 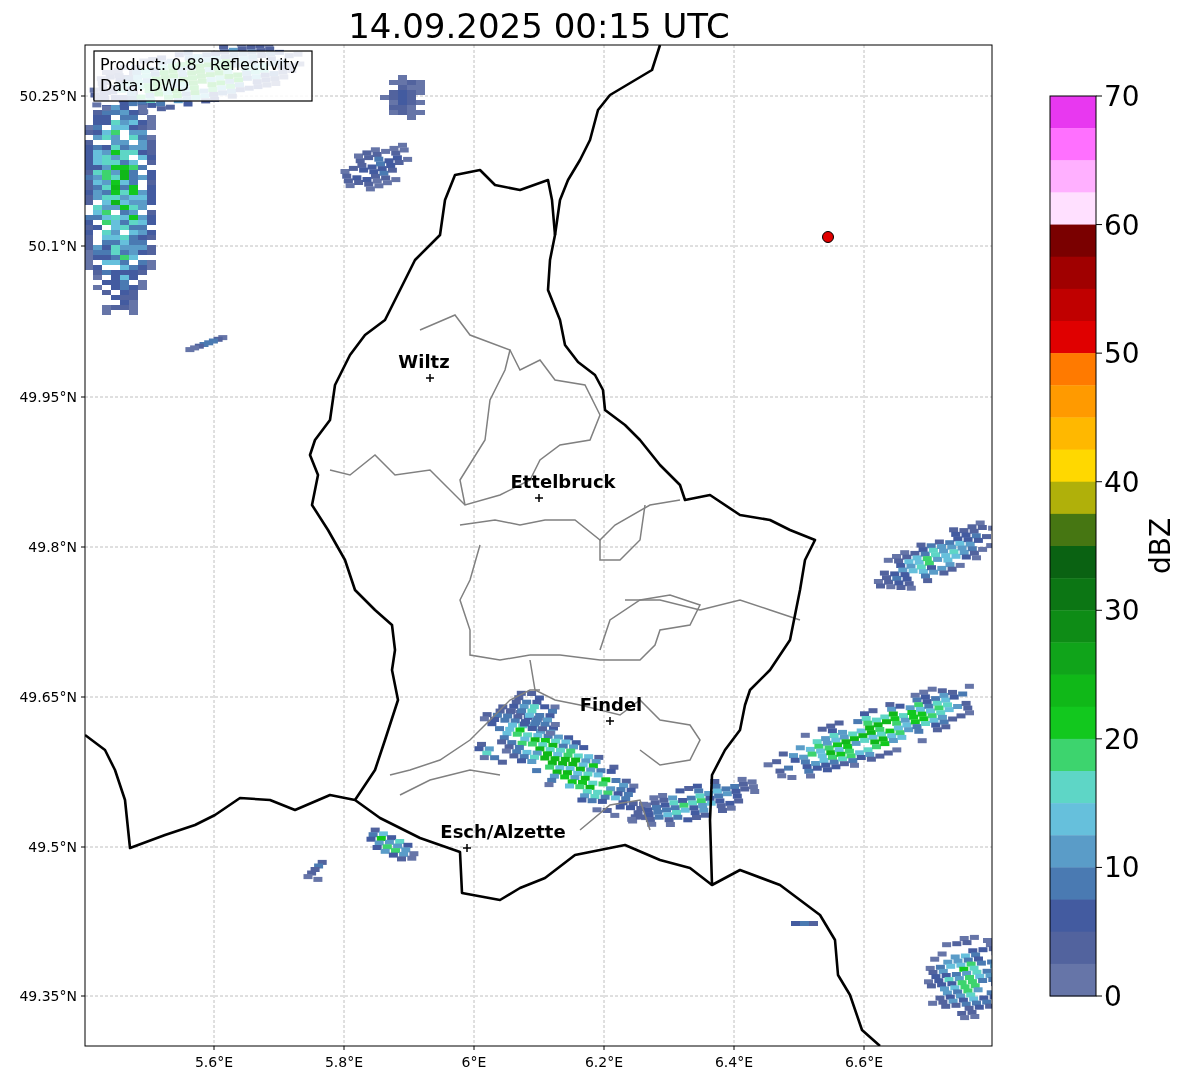 What do you see at coordinates (828, 237) in the screenshot?
I see `radar-station-marker` at bounding box center [828, 237].